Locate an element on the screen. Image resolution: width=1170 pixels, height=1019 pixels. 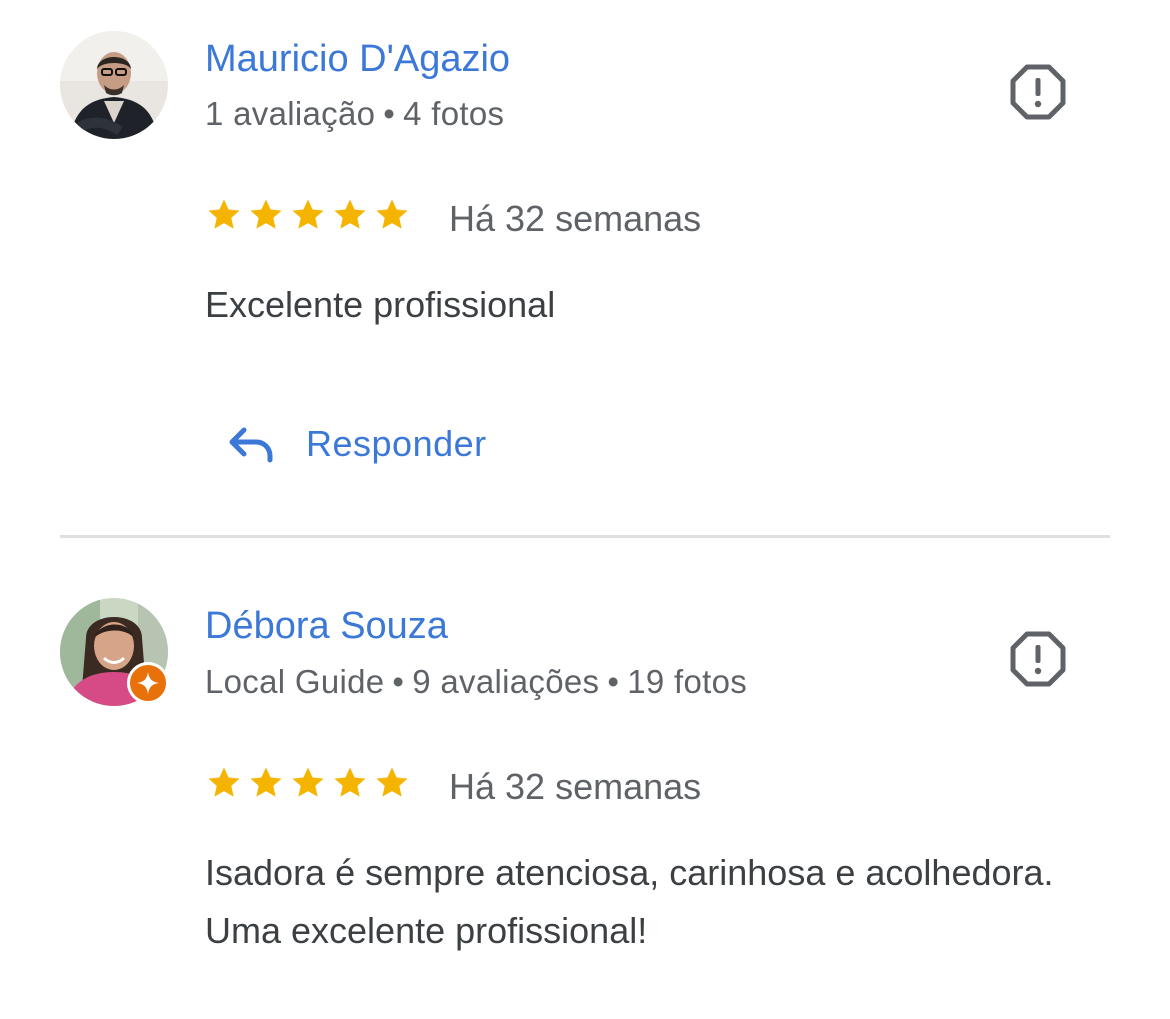
local-guide-badge-icon is located at coordinates (148, 683).